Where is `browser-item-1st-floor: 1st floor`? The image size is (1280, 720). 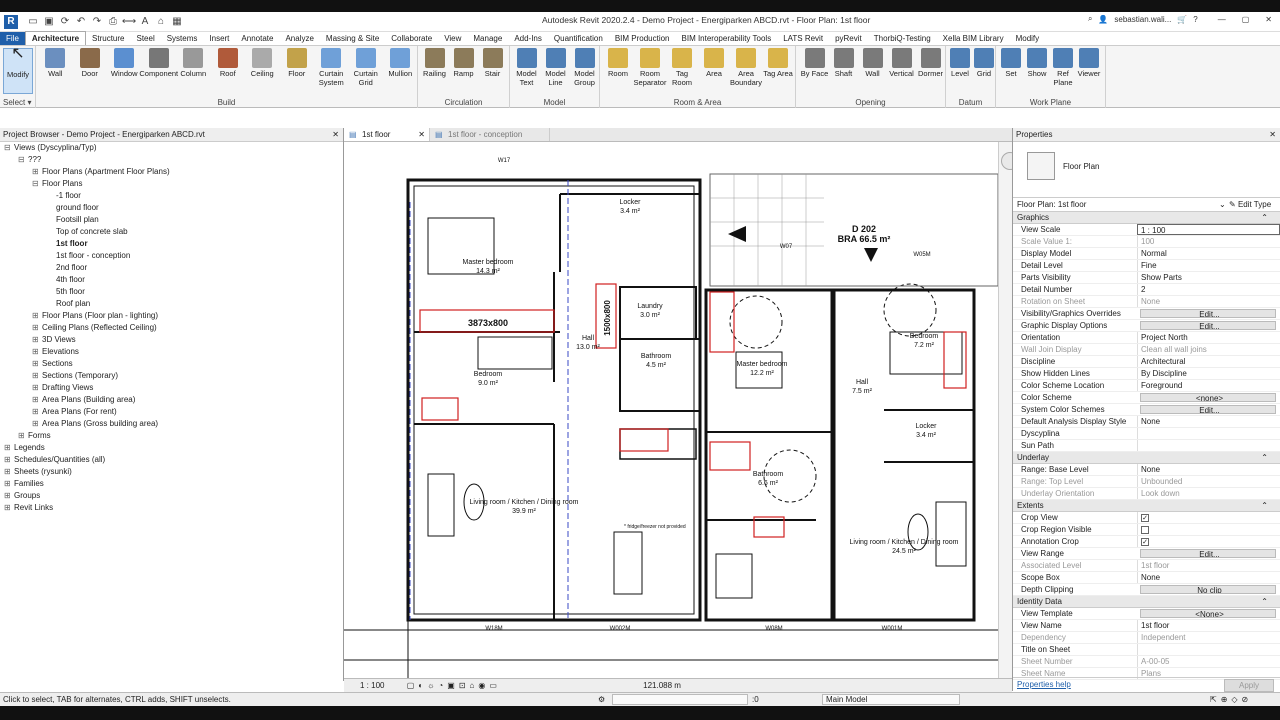 browser-item-1st-floor: 1st floor is located at coordinates (171, 244).